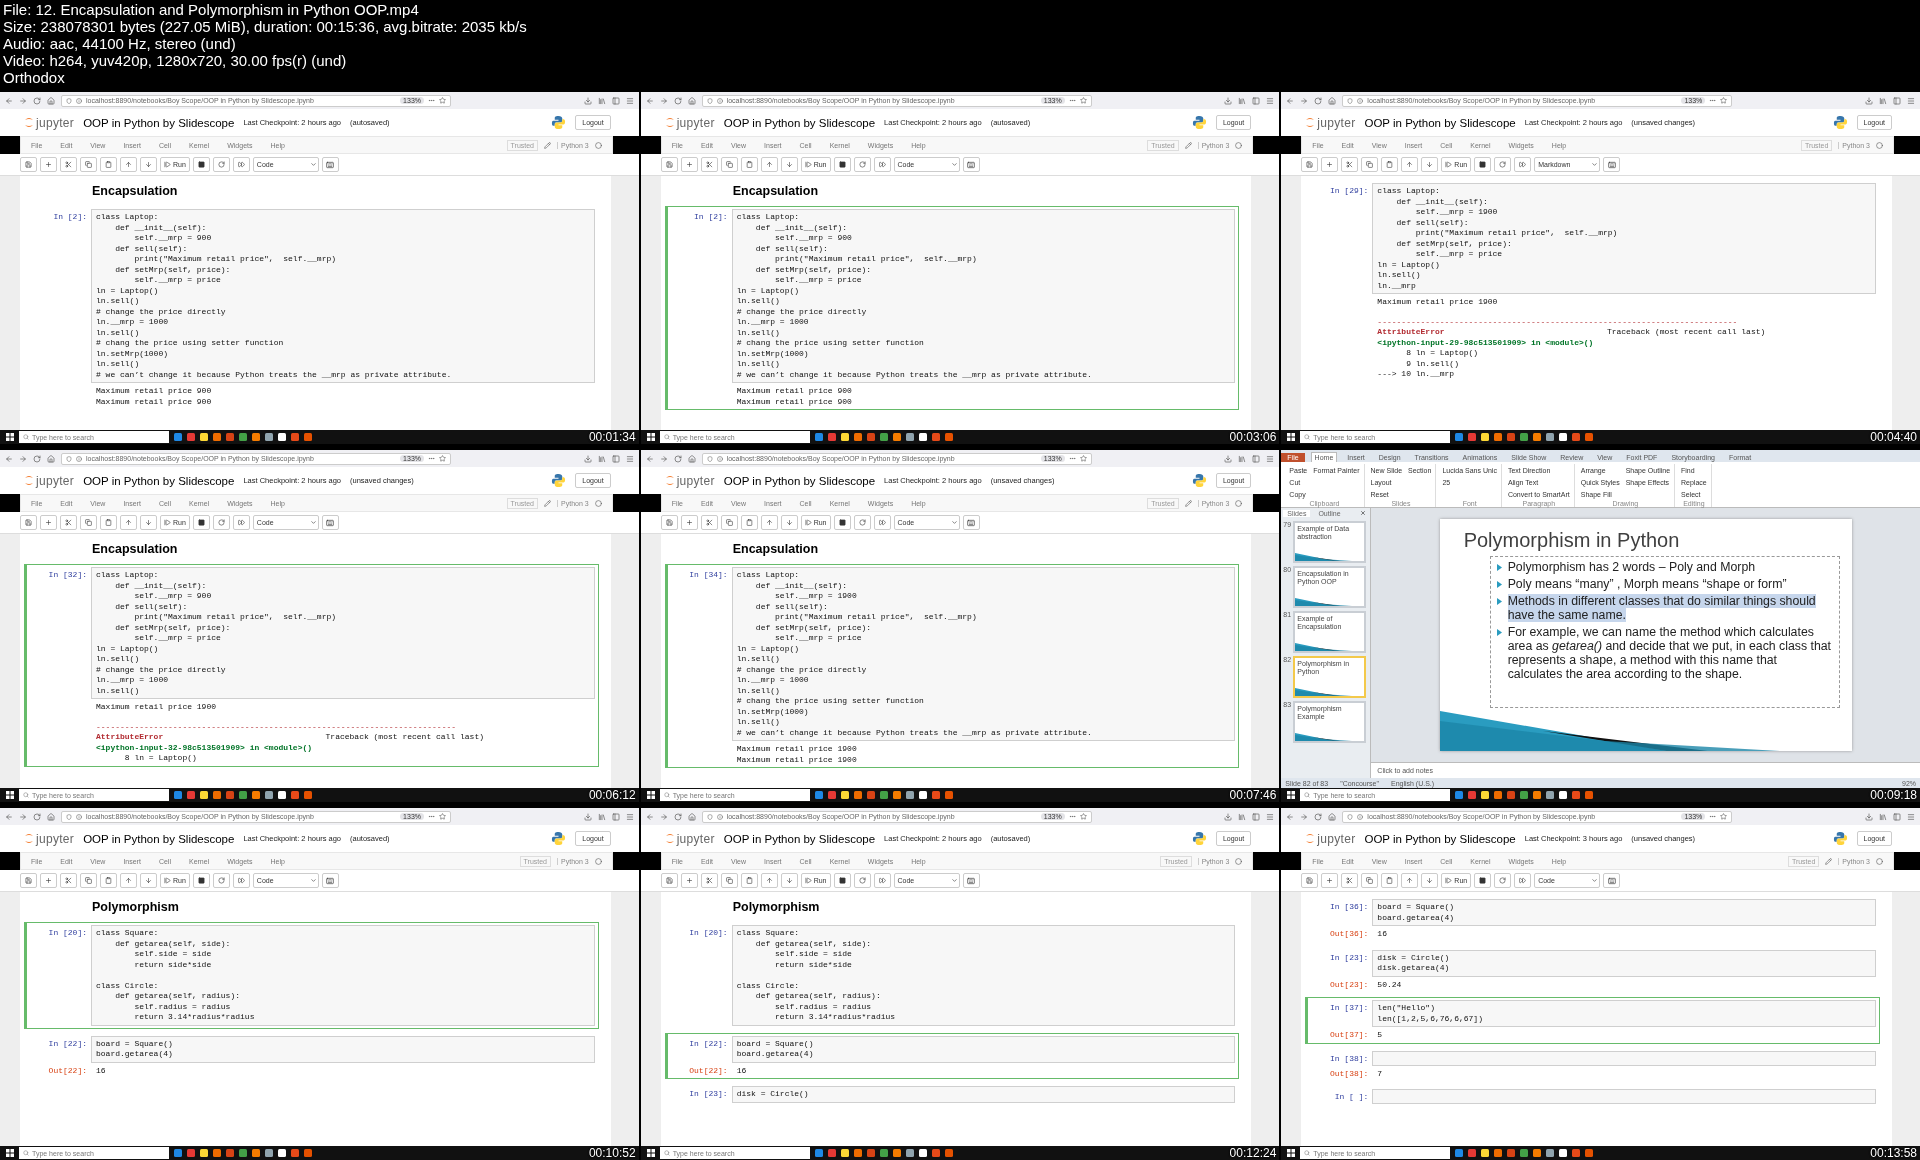  Describe the element at coordinates (983, 1094) in the screenshot. I see `code-input: disk = Circle()` at that location.